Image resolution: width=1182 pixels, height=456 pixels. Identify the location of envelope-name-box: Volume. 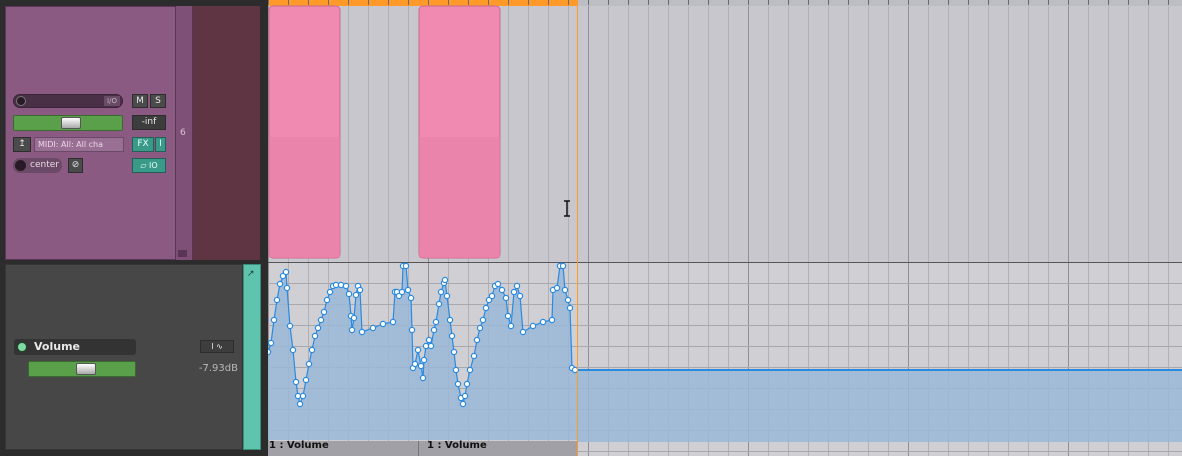
(75, 347).